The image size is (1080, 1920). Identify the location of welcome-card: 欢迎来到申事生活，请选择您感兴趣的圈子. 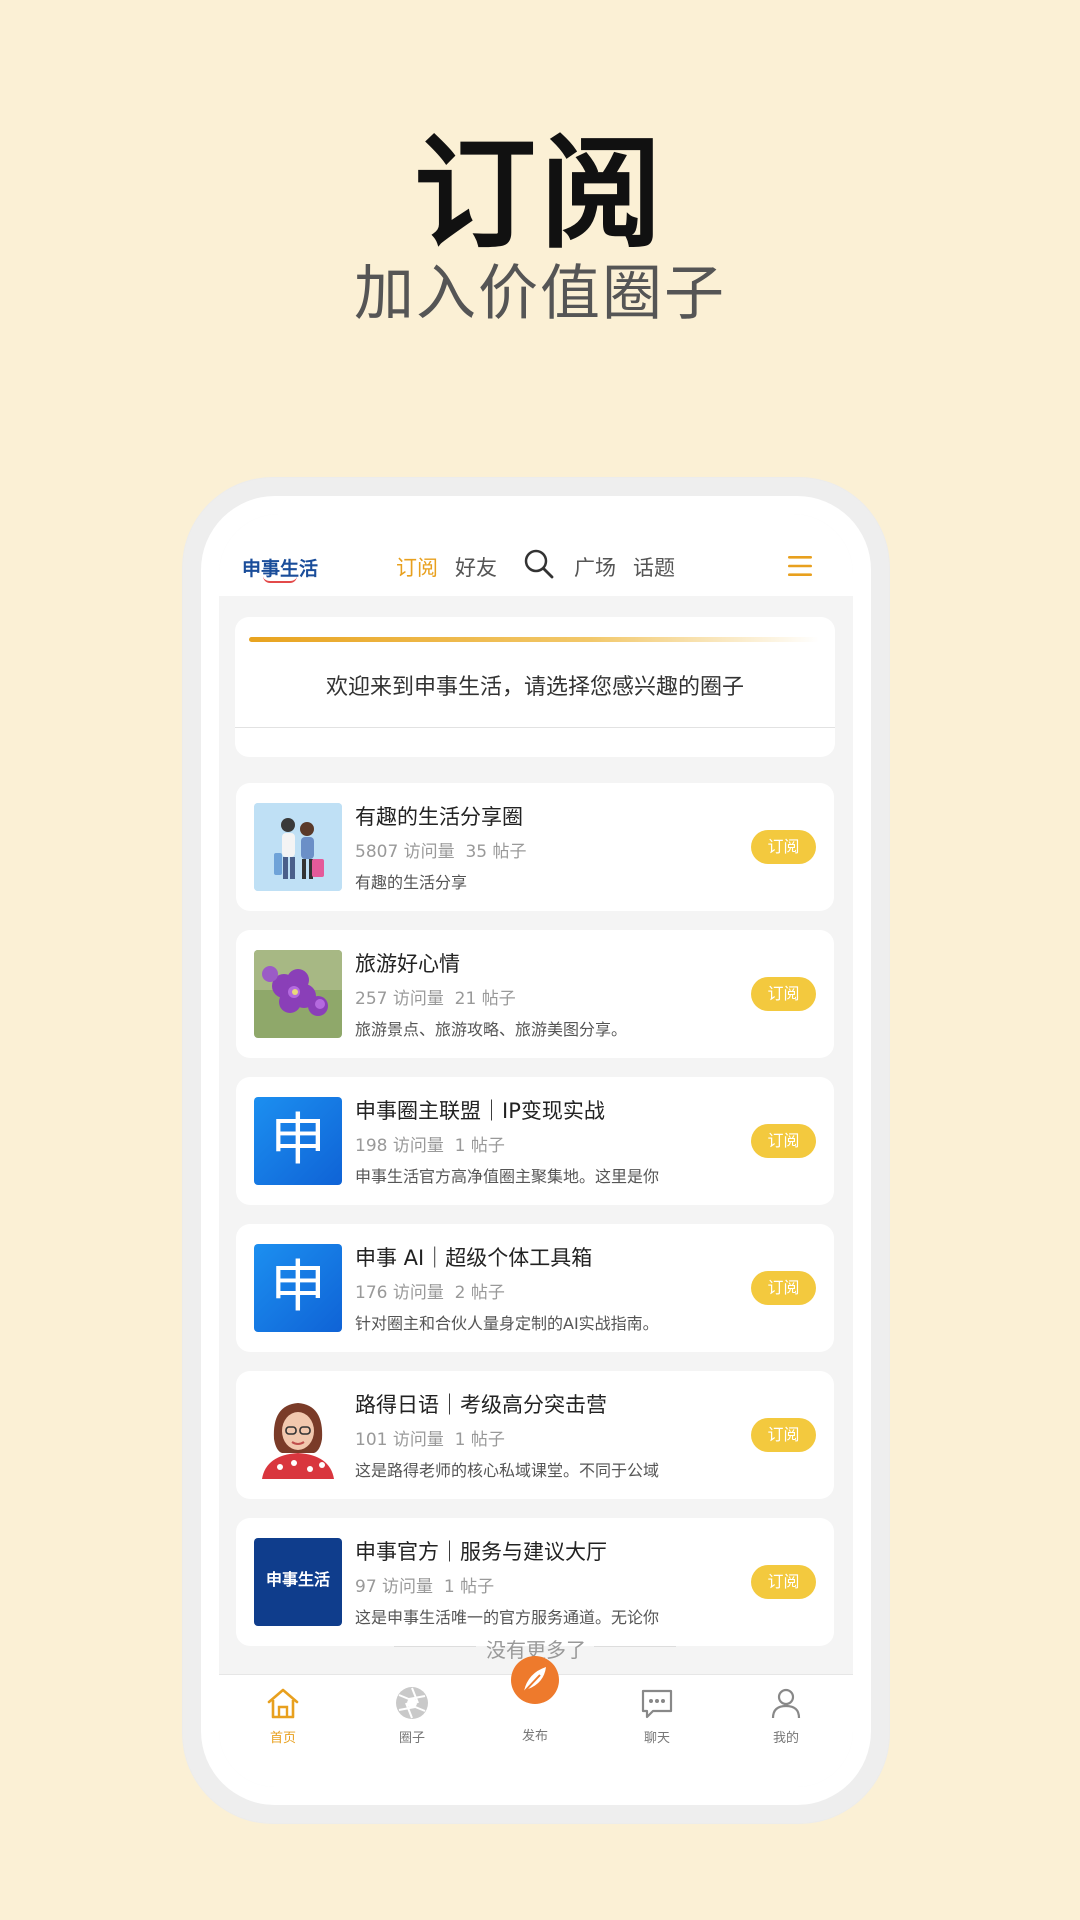
(535, 687).